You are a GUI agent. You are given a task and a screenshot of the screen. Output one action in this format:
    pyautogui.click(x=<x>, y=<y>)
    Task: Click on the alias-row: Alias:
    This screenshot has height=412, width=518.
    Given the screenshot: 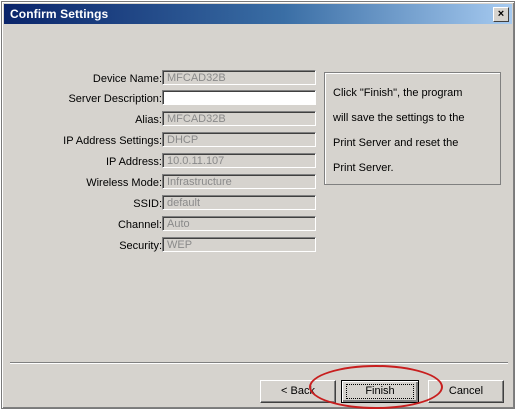 What is the action you would take?
    pyautogui.click(x=82, y=120)
    